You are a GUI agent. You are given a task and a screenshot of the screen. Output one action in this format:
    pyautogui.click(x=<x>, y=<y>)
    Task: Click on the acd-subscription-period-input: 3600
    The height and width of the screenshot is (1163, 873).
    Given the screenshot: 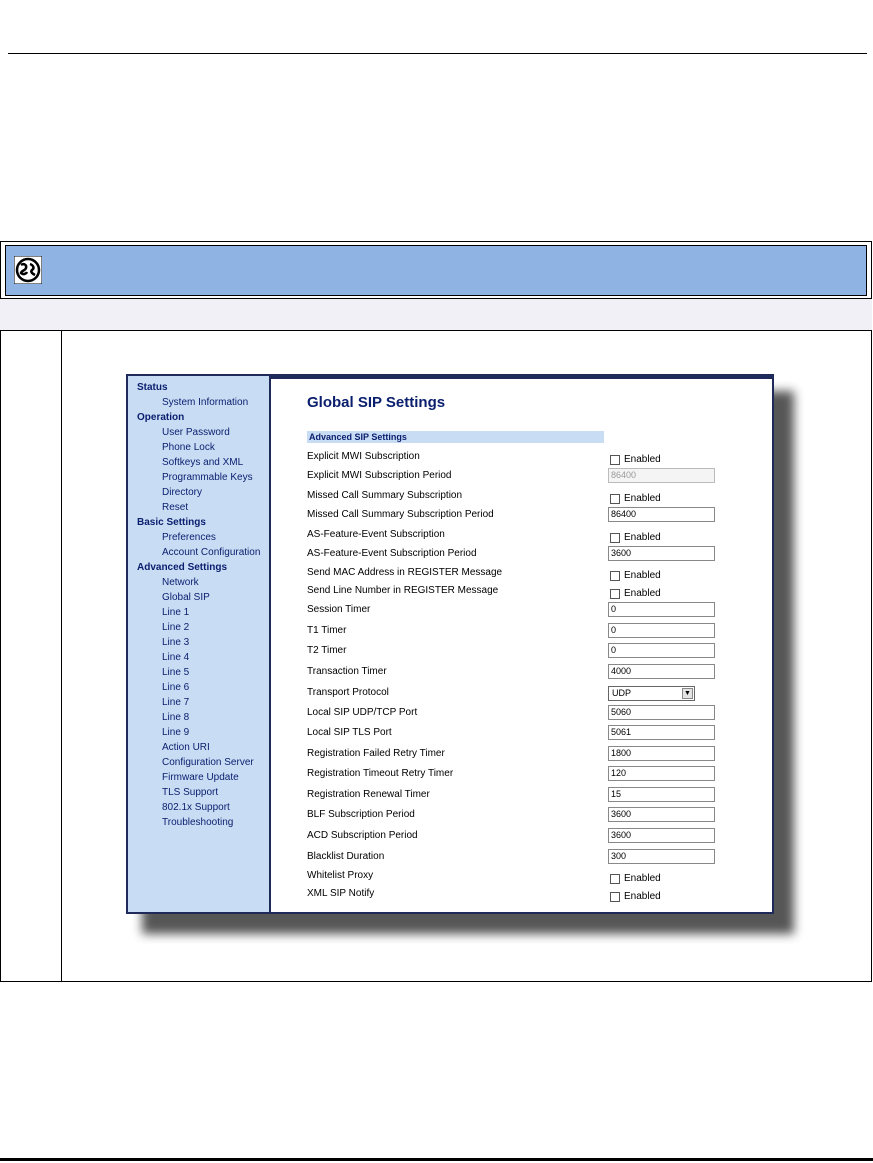 What is the action you would take?
    pyautogui.click(x=661, y=835)
    